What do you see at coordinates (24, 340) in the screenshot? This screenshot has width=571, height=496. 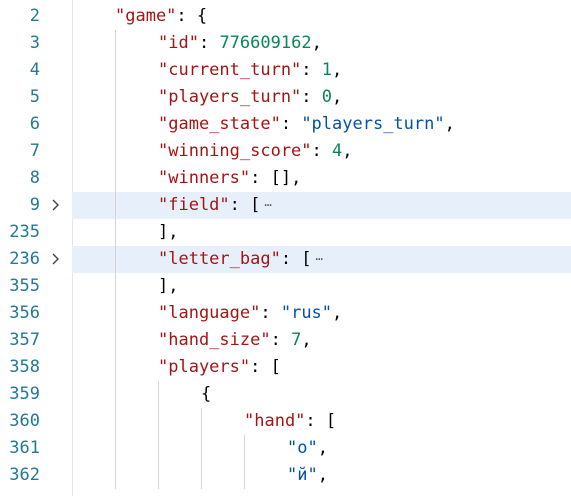 I see `line-number: 357` at bounding box center [24, 340].